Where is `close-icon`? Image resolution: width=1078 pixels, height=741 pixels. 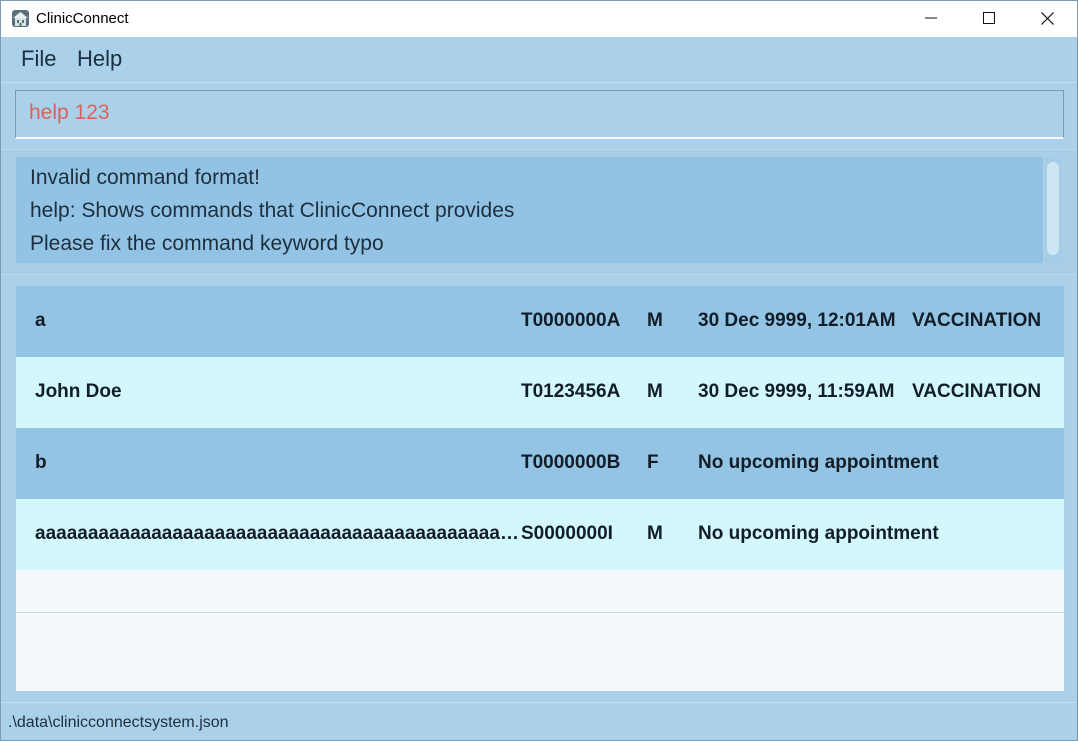 close-icon is located at coordinates (1047, 18).